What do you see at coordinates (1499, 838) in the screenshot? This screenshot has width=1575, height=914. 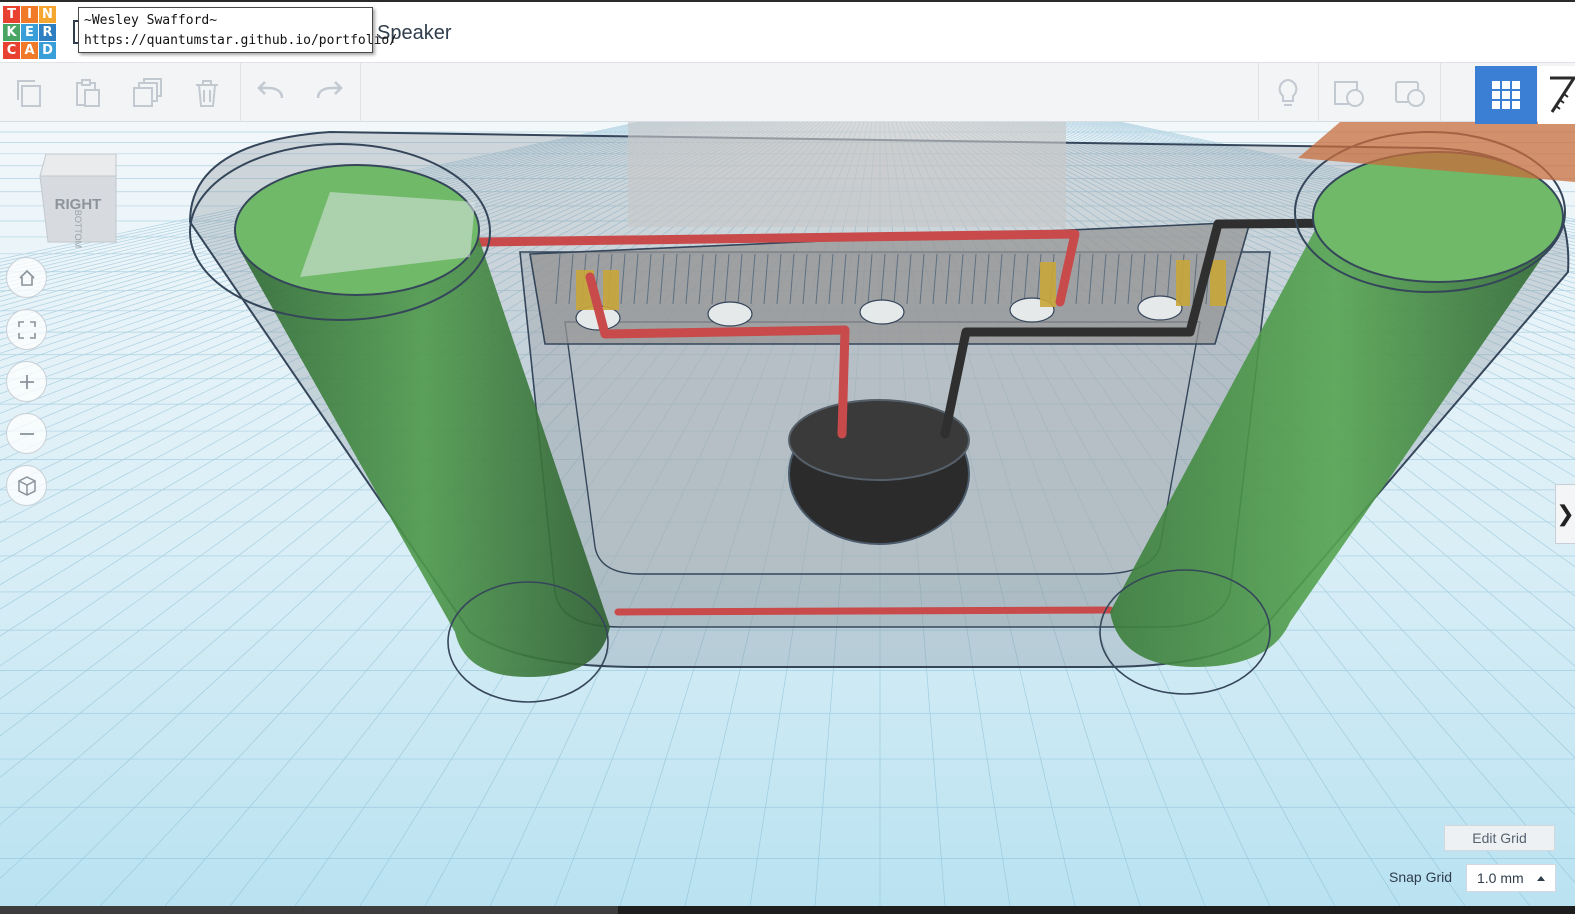 I see `edit-grid-button: Edit Grid` at bounding box center [1499, 838].